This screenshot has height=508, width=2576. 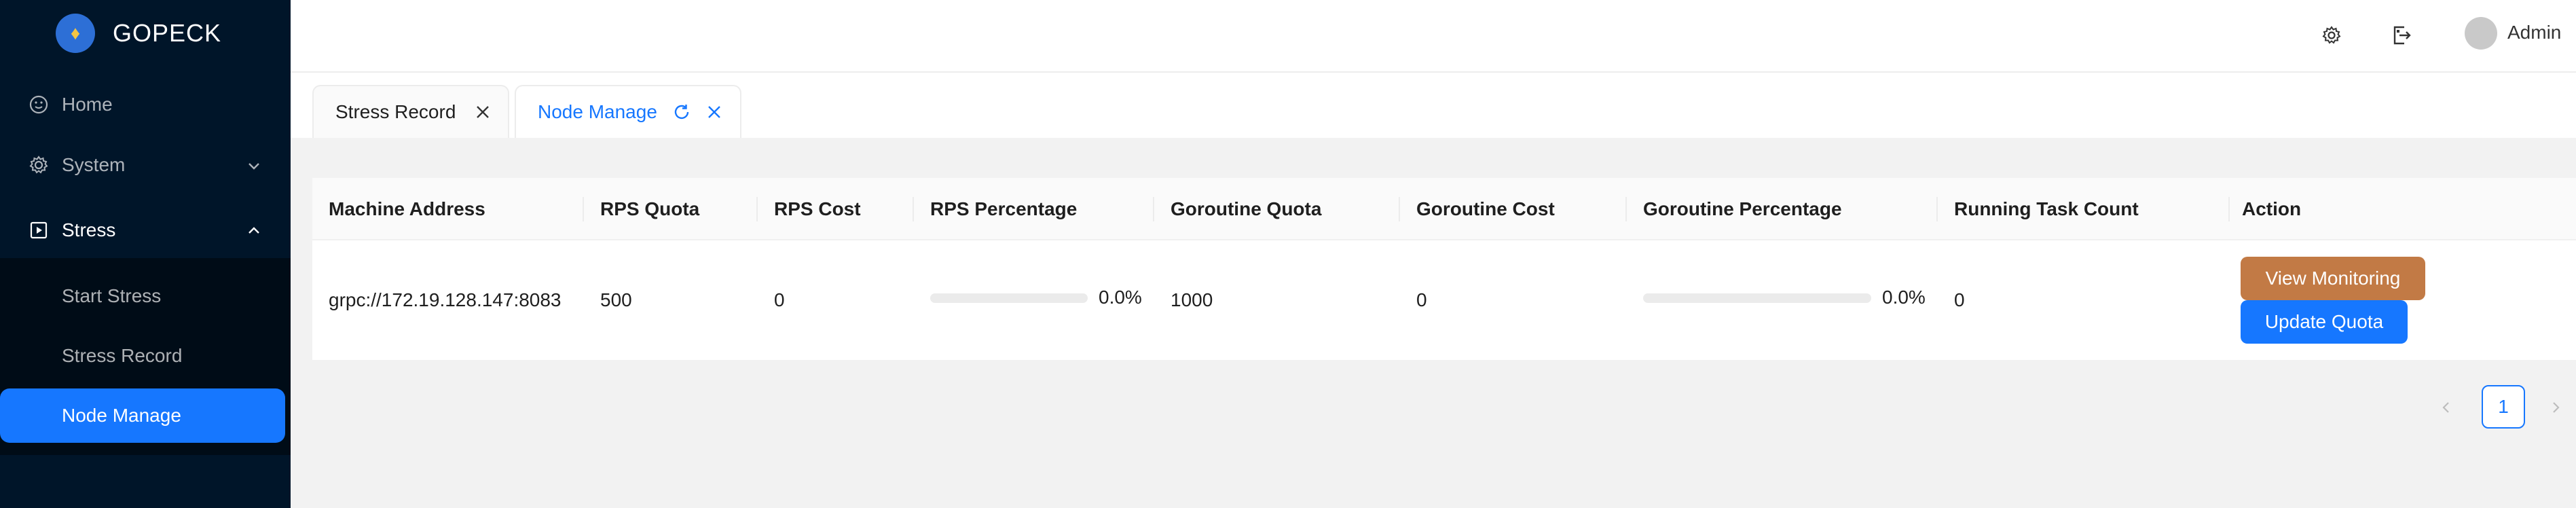 What do you see at coordinates (1120, 297) in the screenshot?
I see `rps-percentage: 0.0%` at bounding box center [1120, 297].